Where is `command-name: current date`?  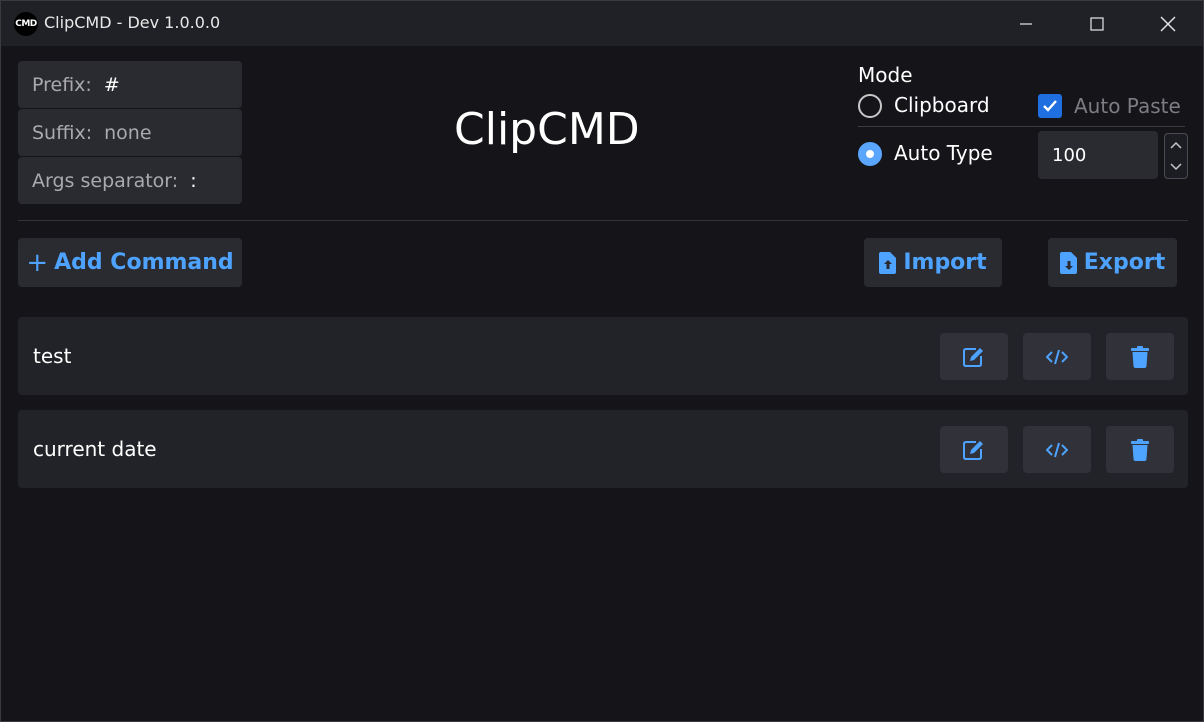
command-name: current date is located at coordinates (95, 449).